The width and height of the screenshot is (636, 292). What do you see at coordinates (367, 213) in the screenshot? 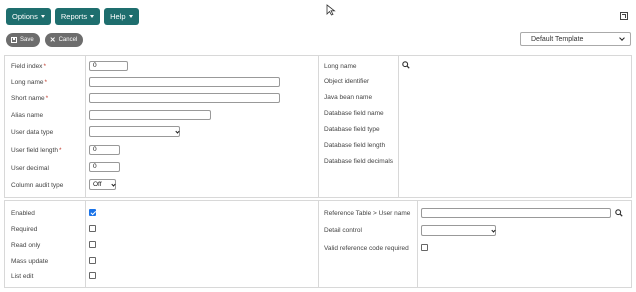
I see `reference-table-label: Reference Table > User name` at bounding box center [367, 213].